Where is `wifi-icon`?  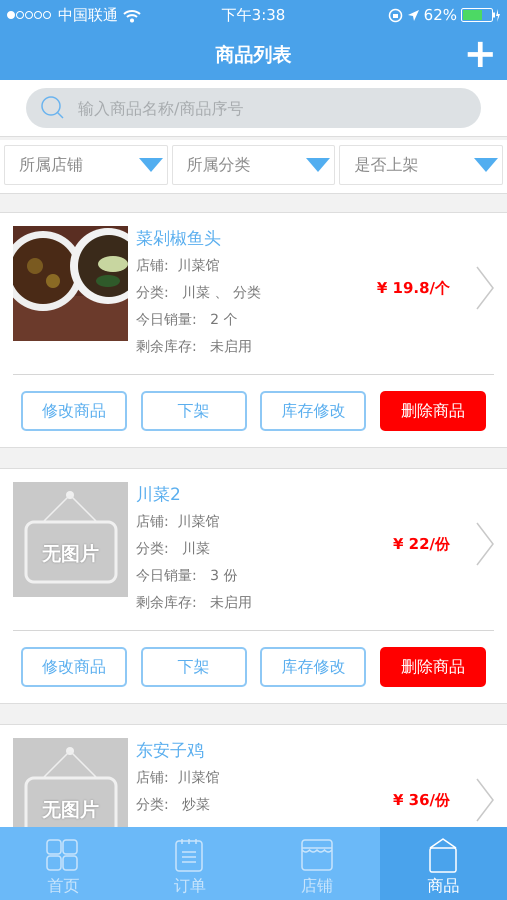 wifi-icon is located at coordinates (132, 15).